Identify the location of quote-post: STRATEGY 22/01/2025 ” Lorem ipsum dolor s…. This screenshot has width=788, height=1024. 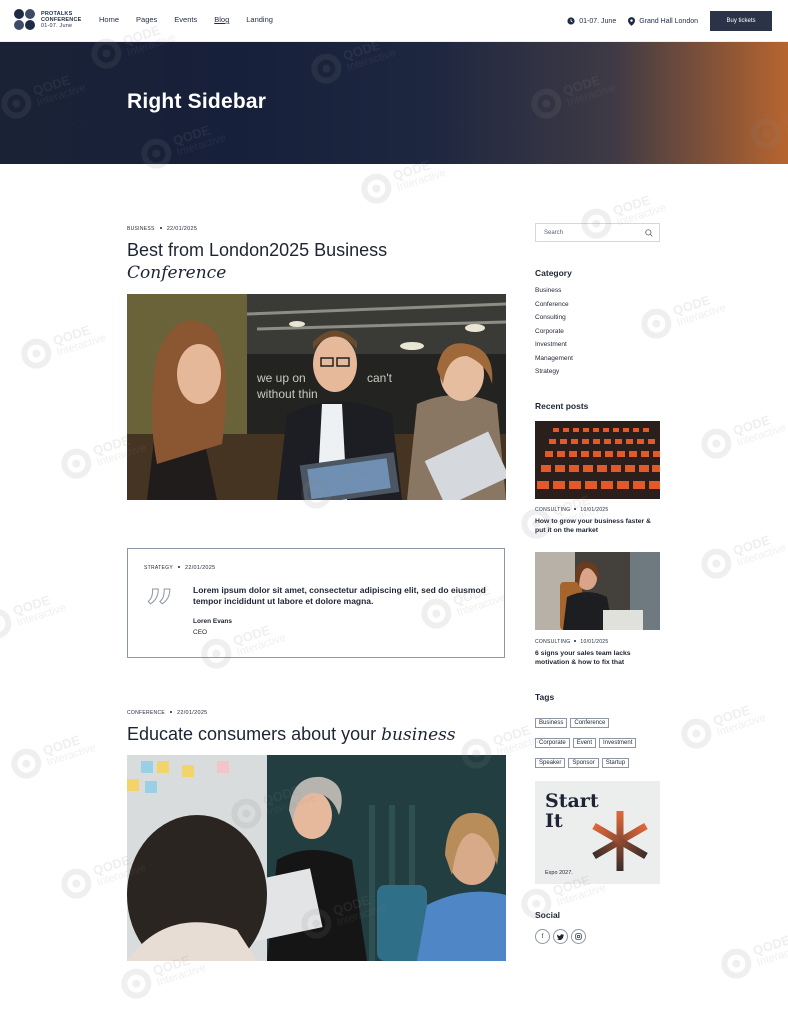
(316, 603).